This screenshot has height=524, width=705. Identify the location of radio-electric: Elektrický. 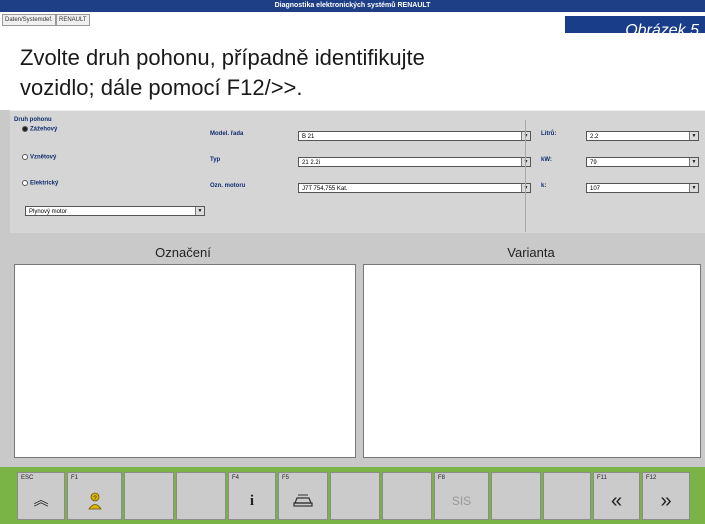
(40, 183).